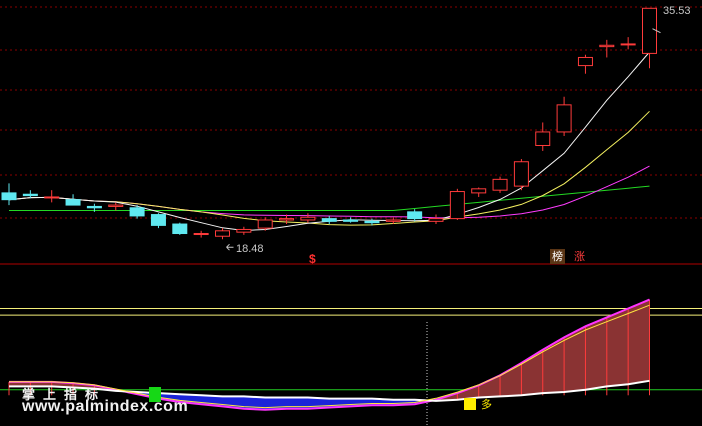 The width and height of the screenshot is (702, 426). Describe the element at coordinates (677, 11) in the screenshot. I see `high-price-label: 35.53` at that location.